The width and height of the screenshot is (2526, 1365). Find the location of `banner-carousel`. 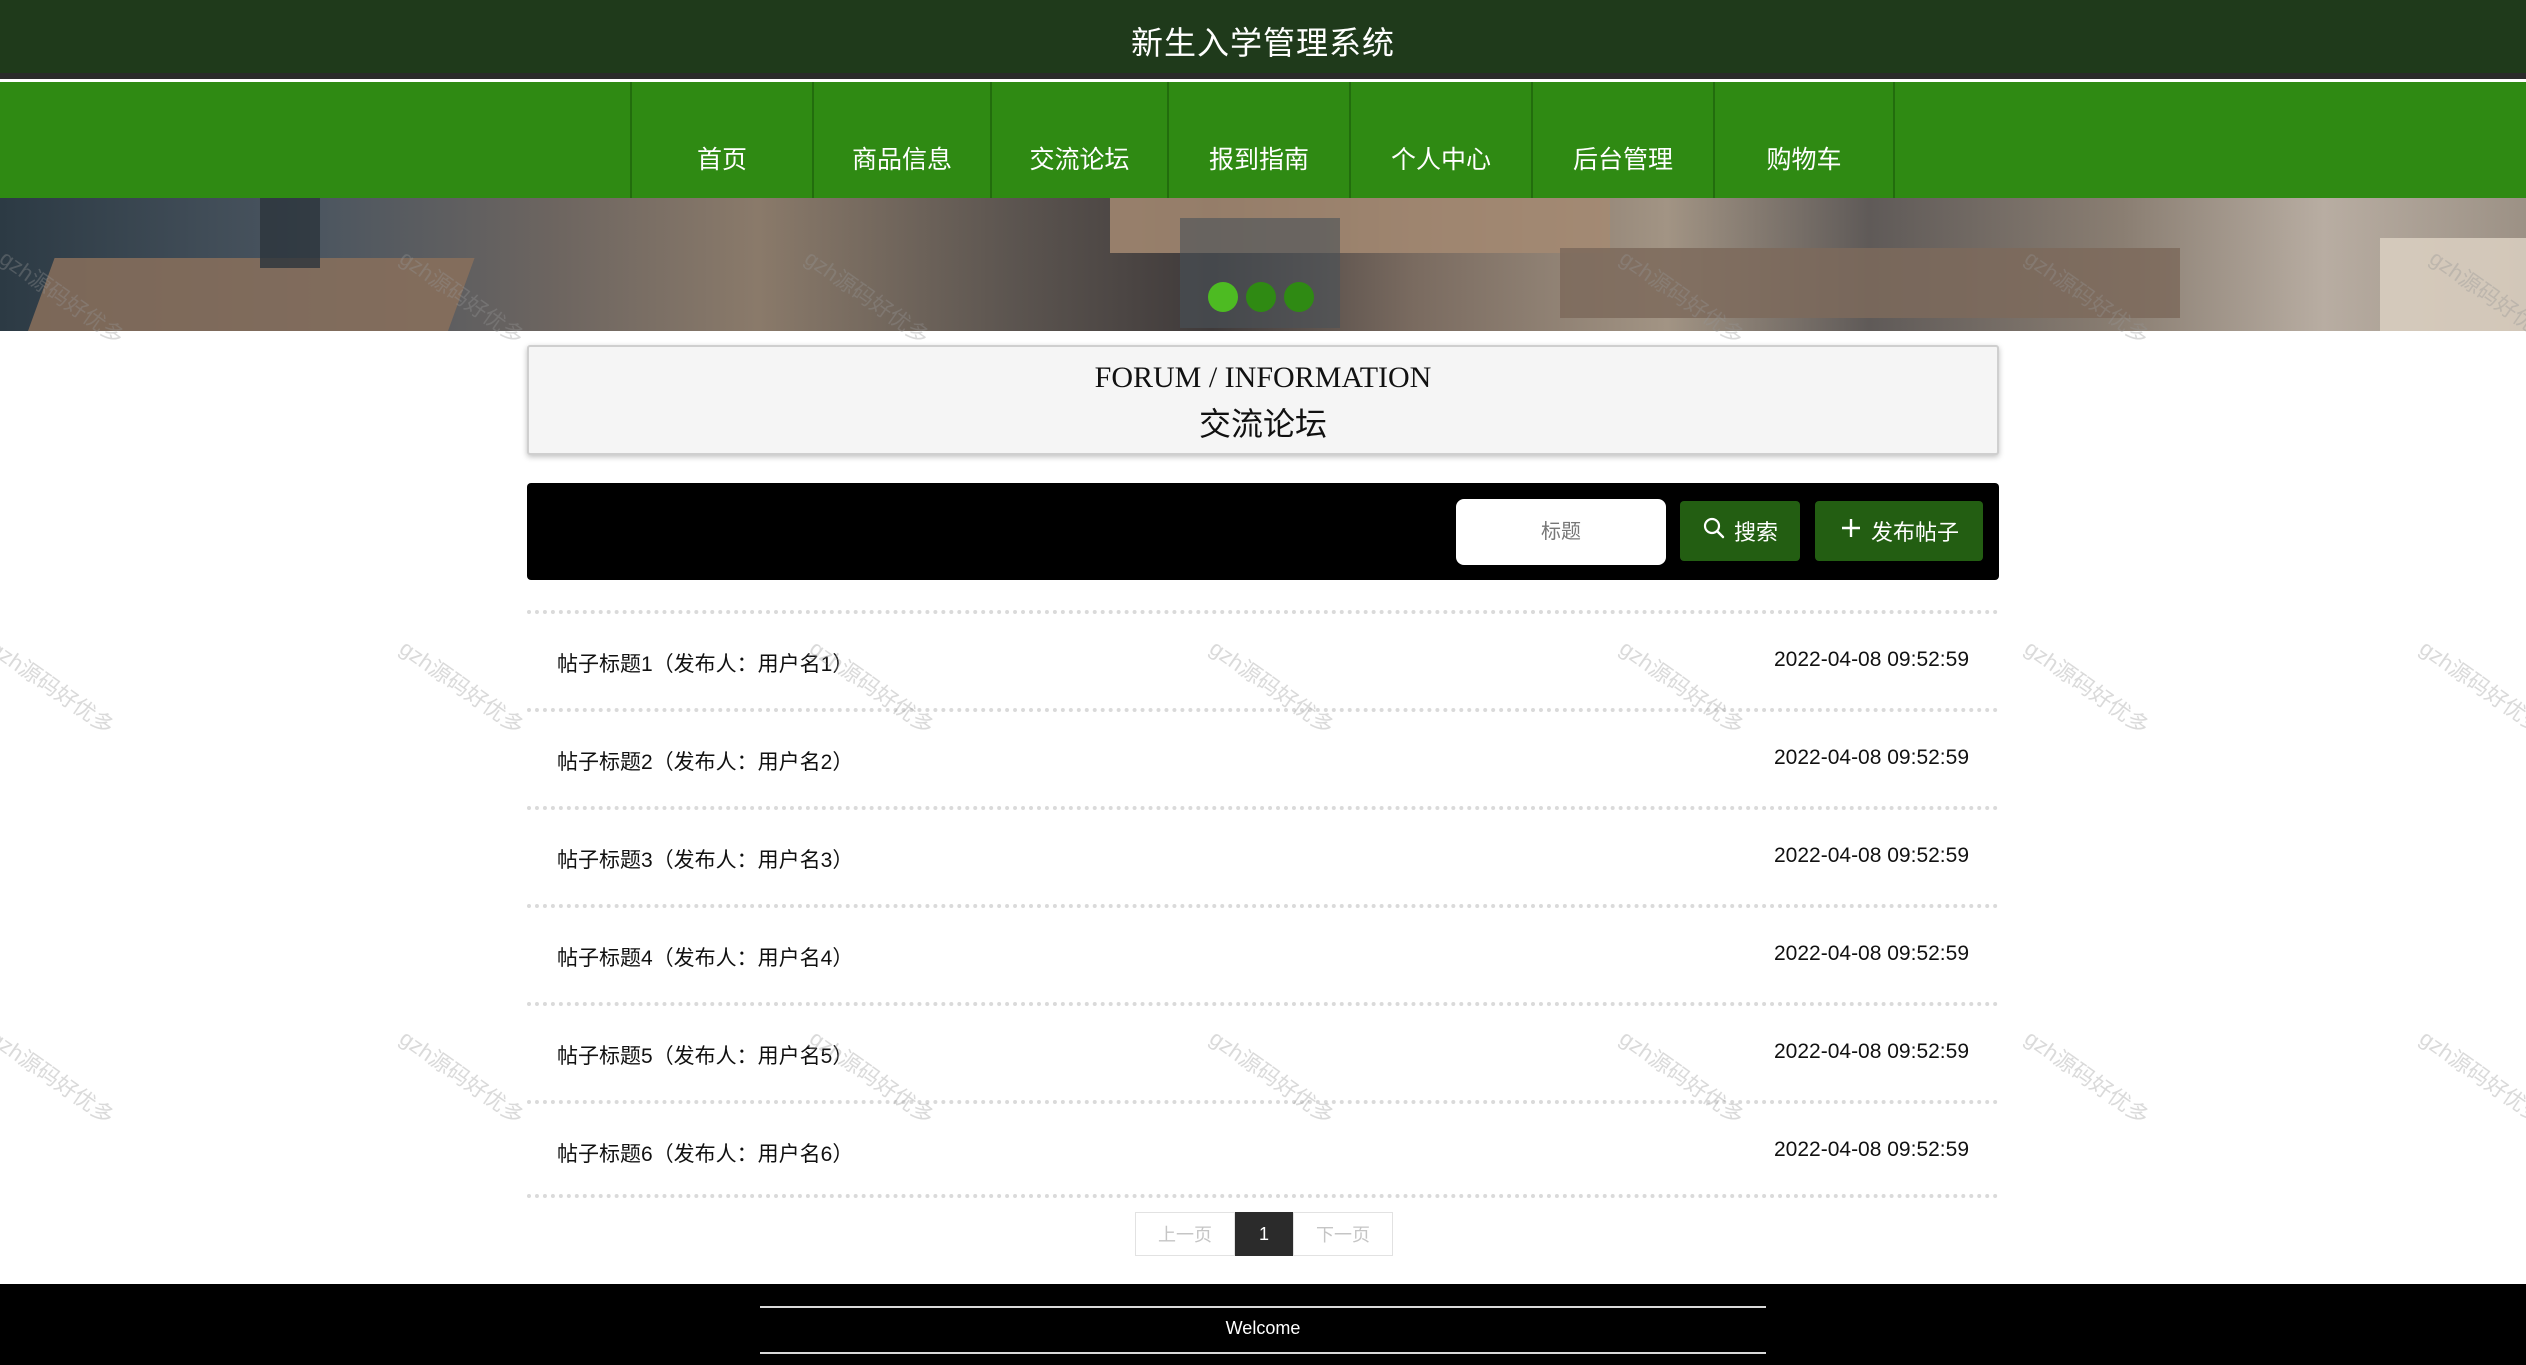

banner-carousel is located at coordinates (1263, 264).